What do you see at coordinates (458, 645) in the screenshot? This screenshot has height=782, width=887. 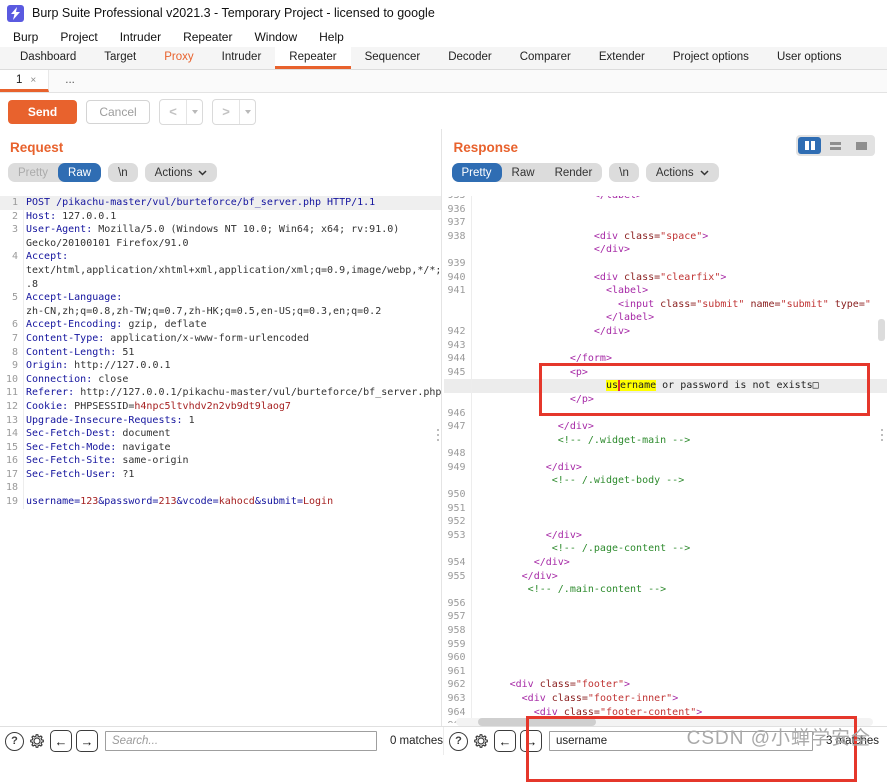 I see `line-number: 959` at bounding box center [458, 645].